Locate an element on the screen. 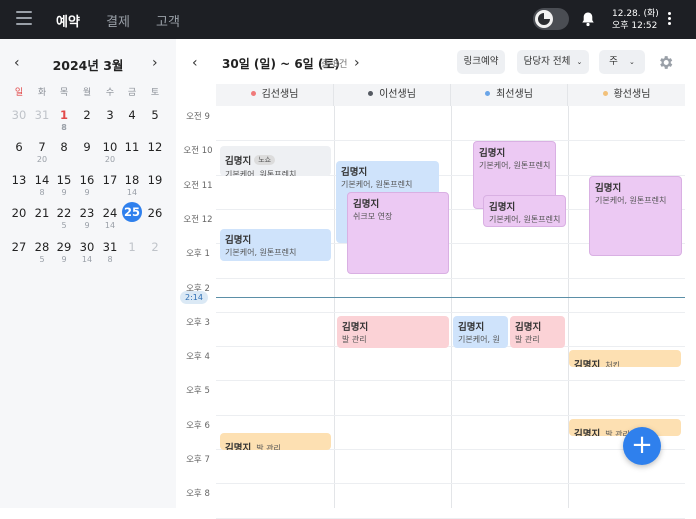 This screenshot has width=696, height=519. calendar-day: 8 is located at coordinates (64, 147).